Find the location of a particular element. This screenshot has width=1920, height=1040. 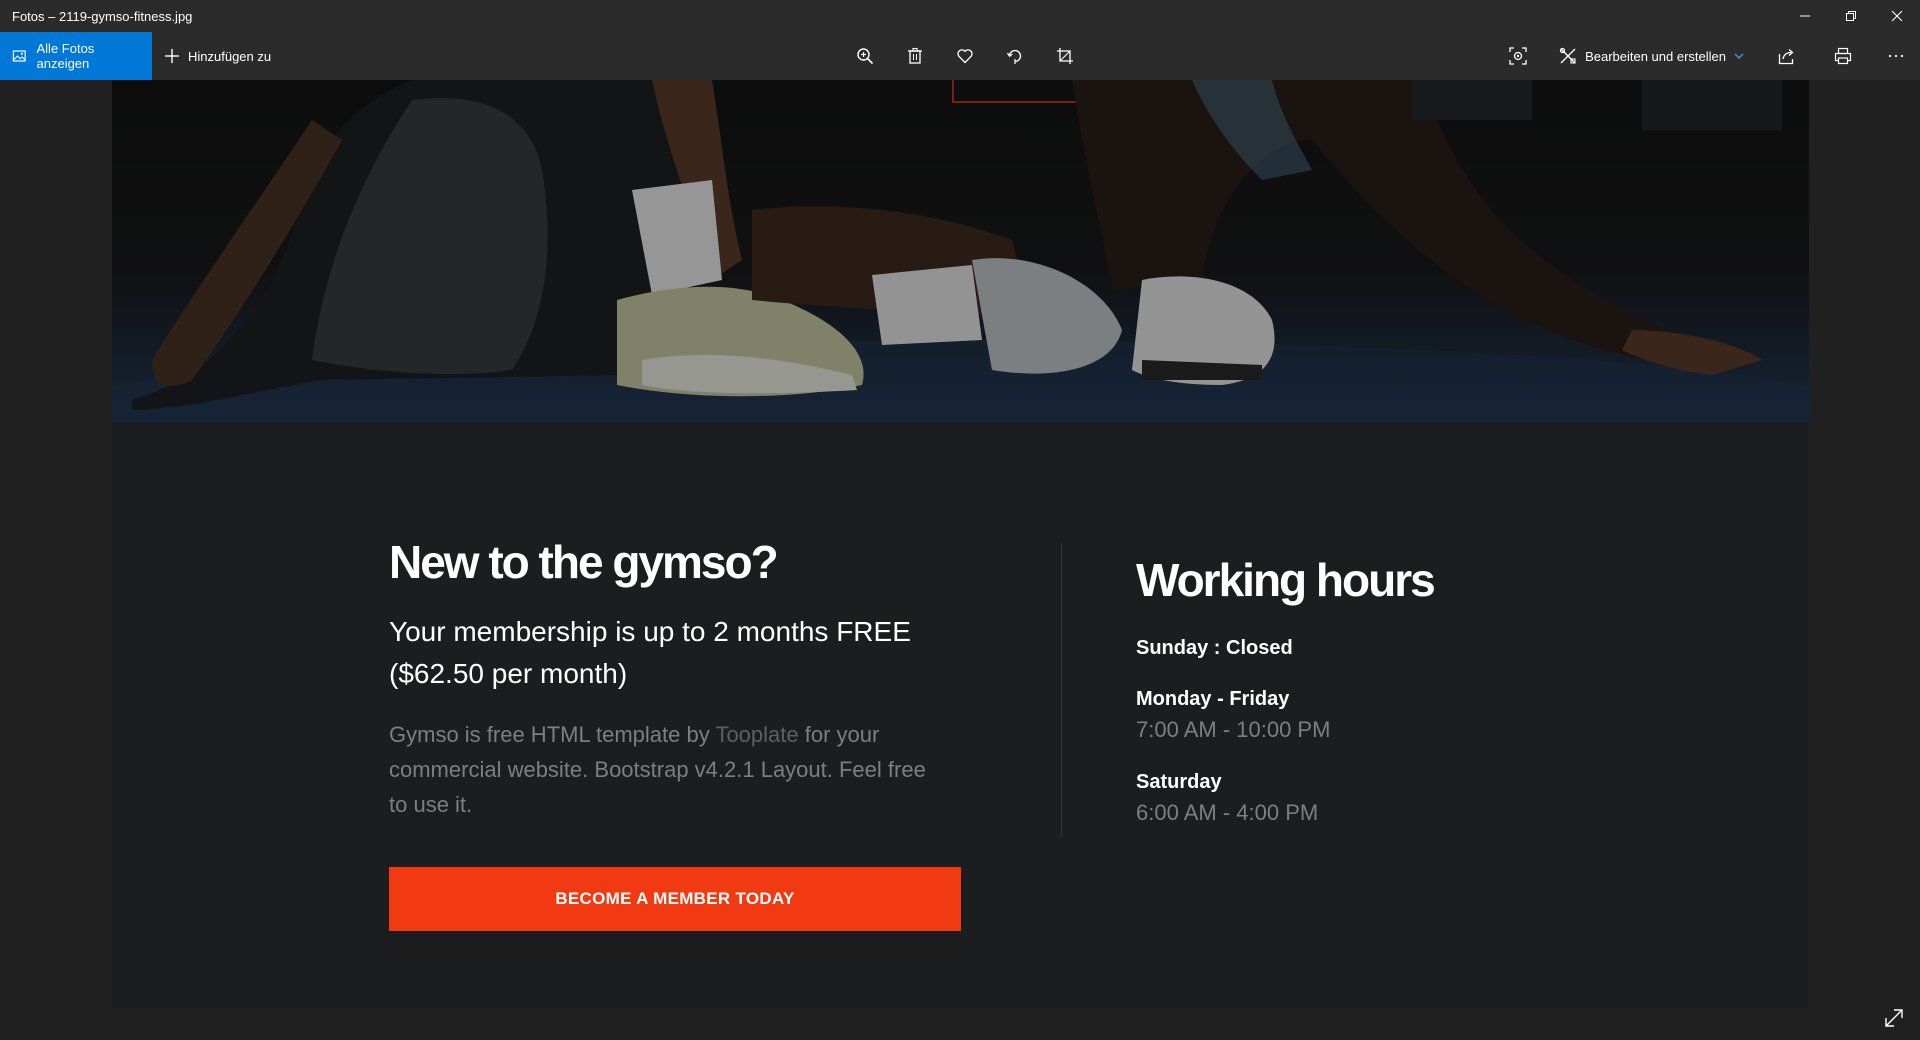

hours-day: Monday - Friday is located at coordinates (1213, 699).